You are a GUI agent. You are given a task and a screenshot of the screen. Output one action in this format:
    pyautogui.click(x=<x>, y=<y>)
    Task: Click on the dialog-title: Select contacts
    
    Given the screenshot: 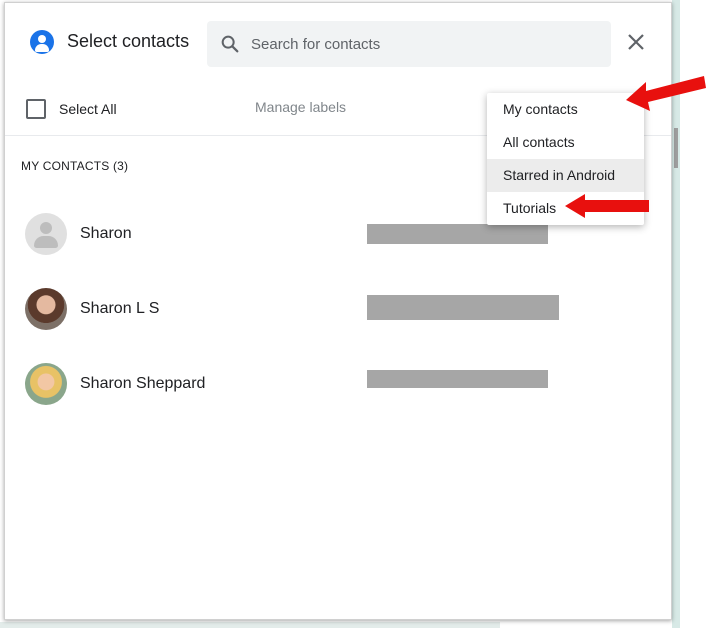 What is the action you would take?
    pyautogui.click(x=128, y=41)
    